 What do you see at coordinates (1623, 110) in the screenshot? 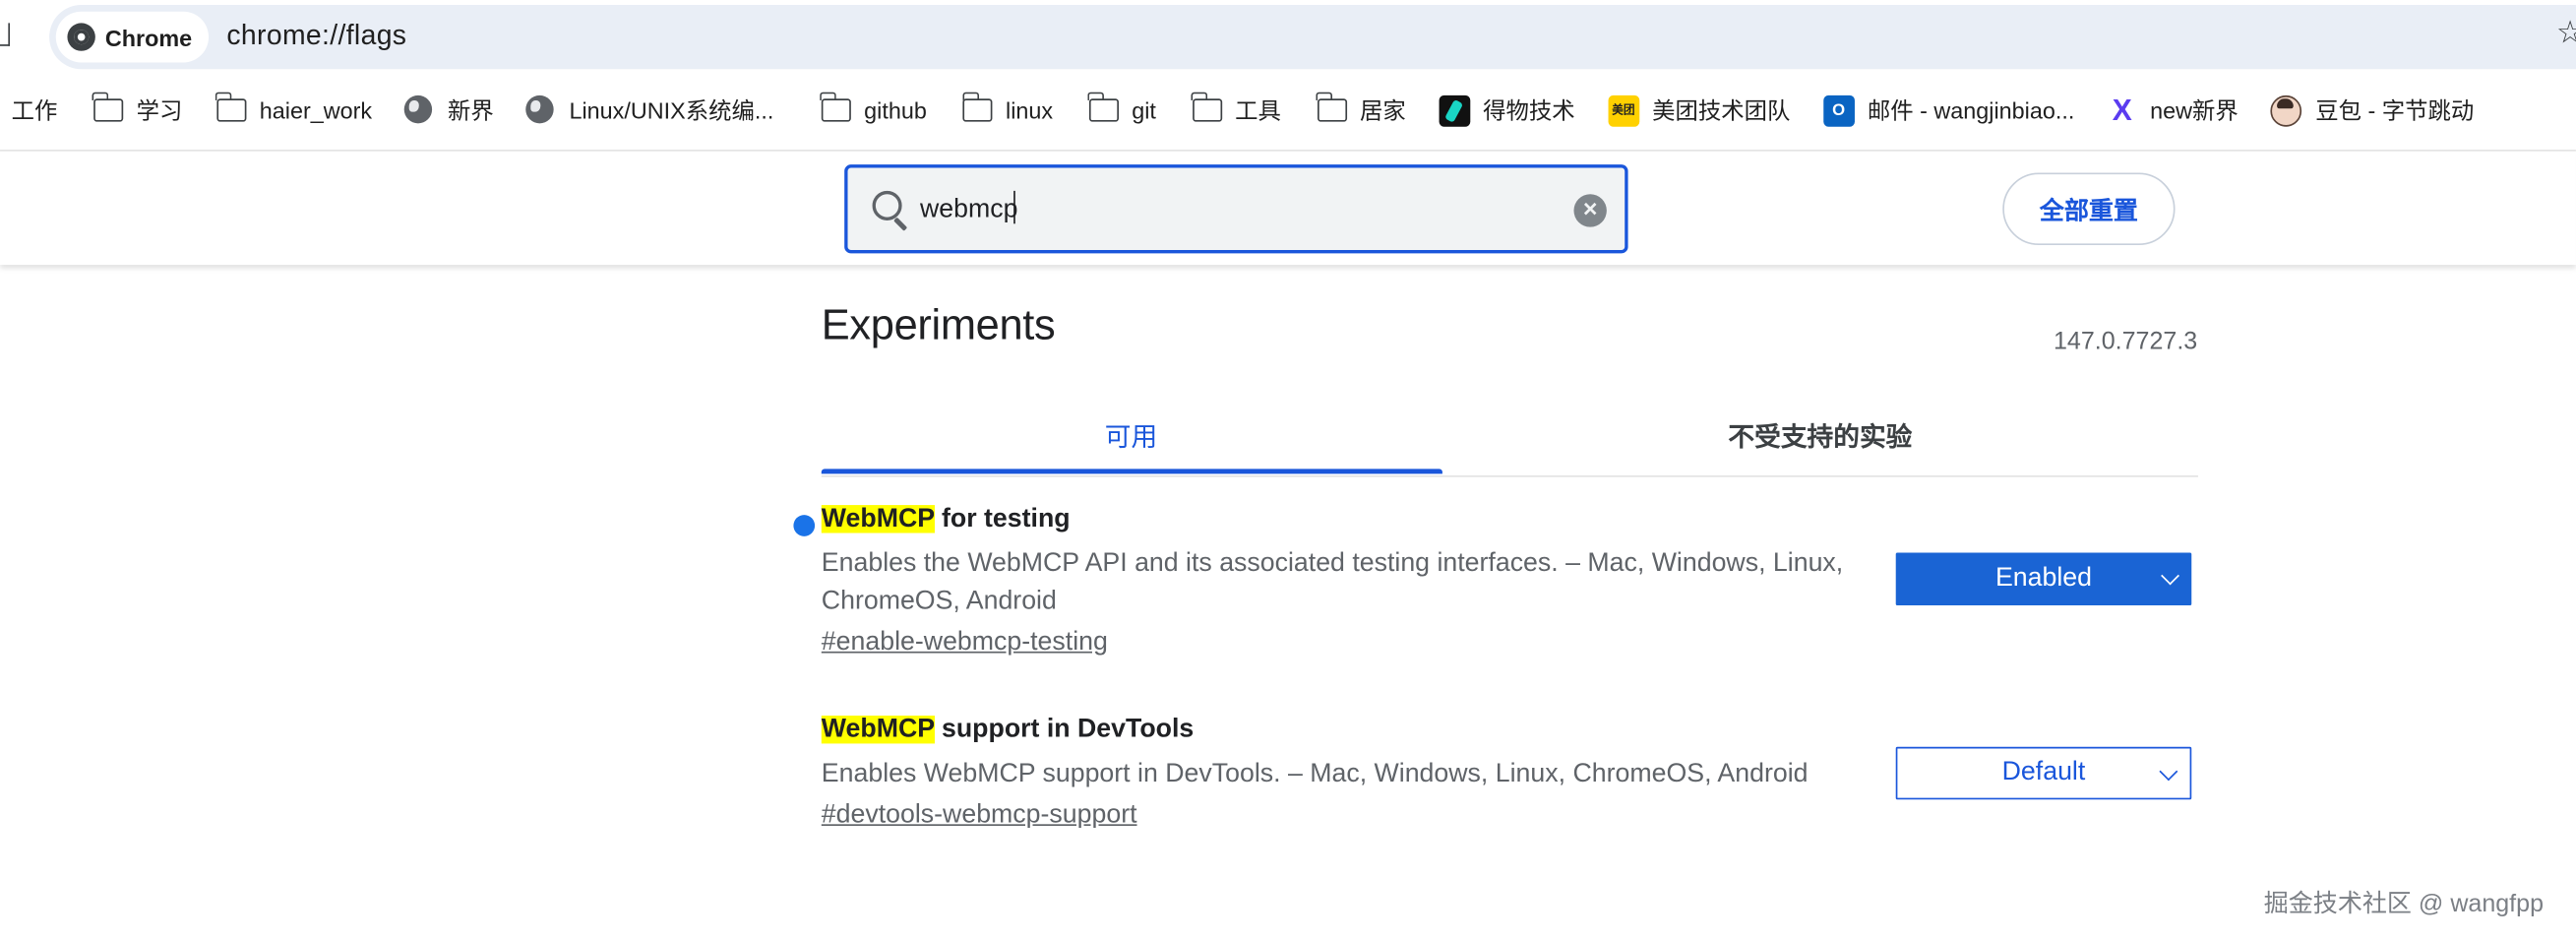
I see `meituan-icon: 美团` at bounding box center [1623, 110].